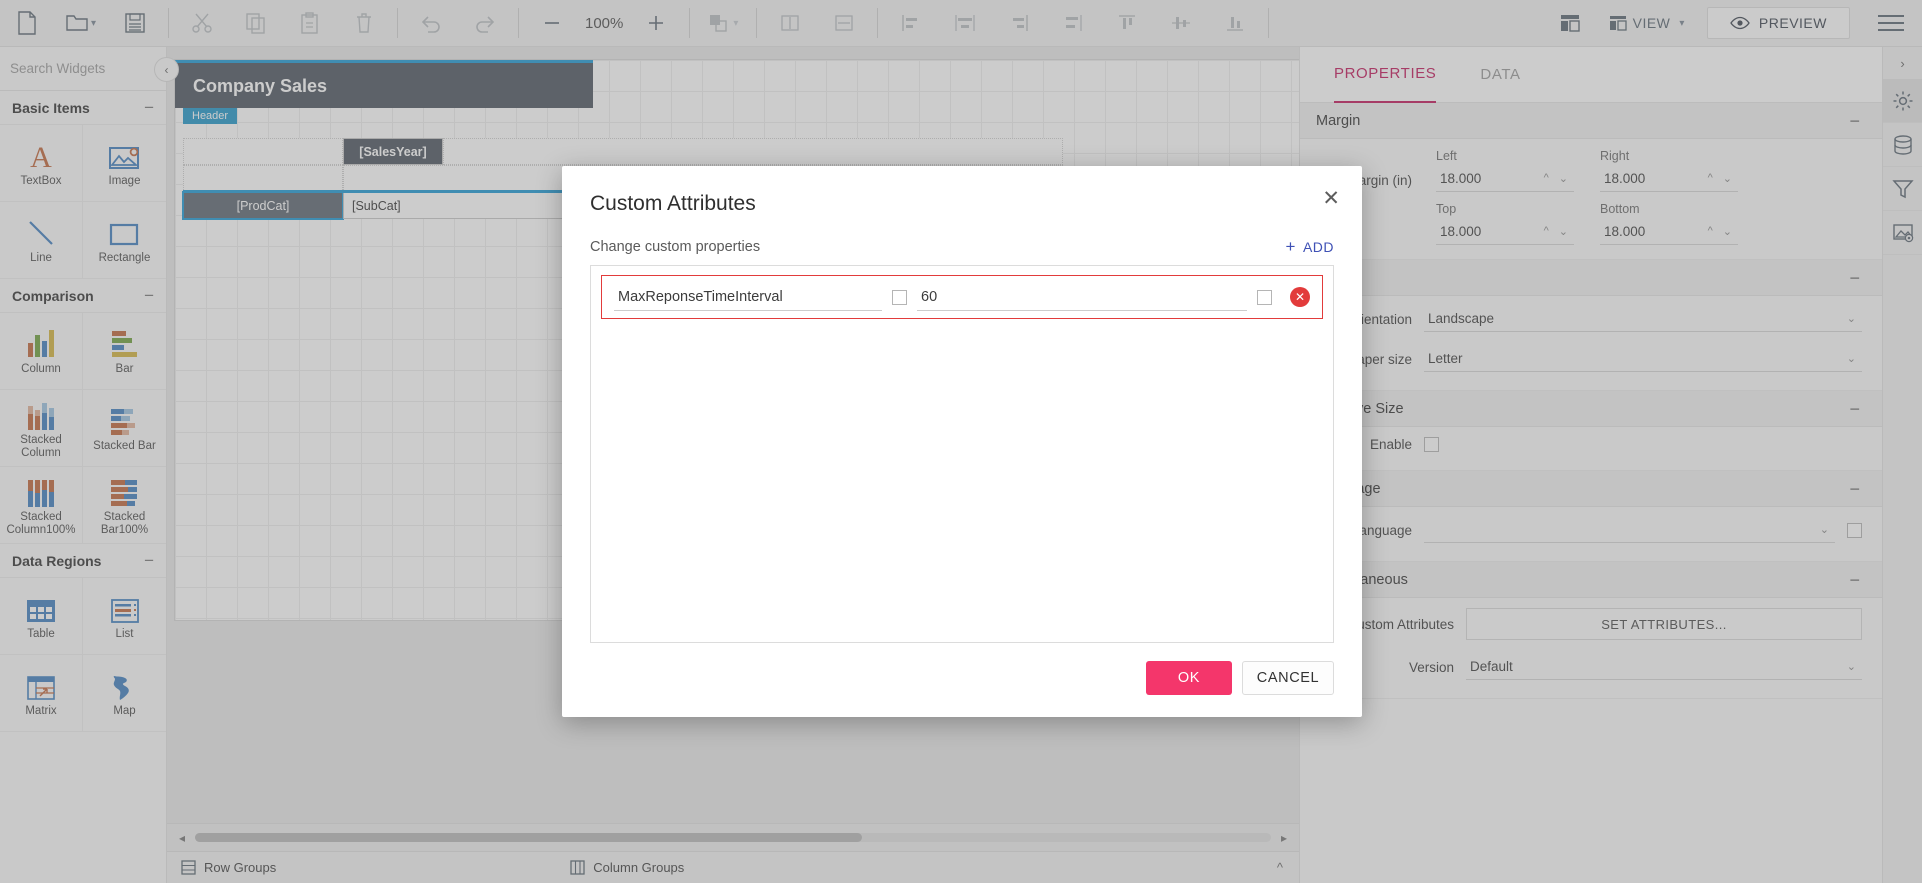 The width and height of the screenshot is (1922, 883). What do you see at coordinates (1318, 246) in the screenshot?
I see `add-label: ADD` at bounding box center [1318, 246].